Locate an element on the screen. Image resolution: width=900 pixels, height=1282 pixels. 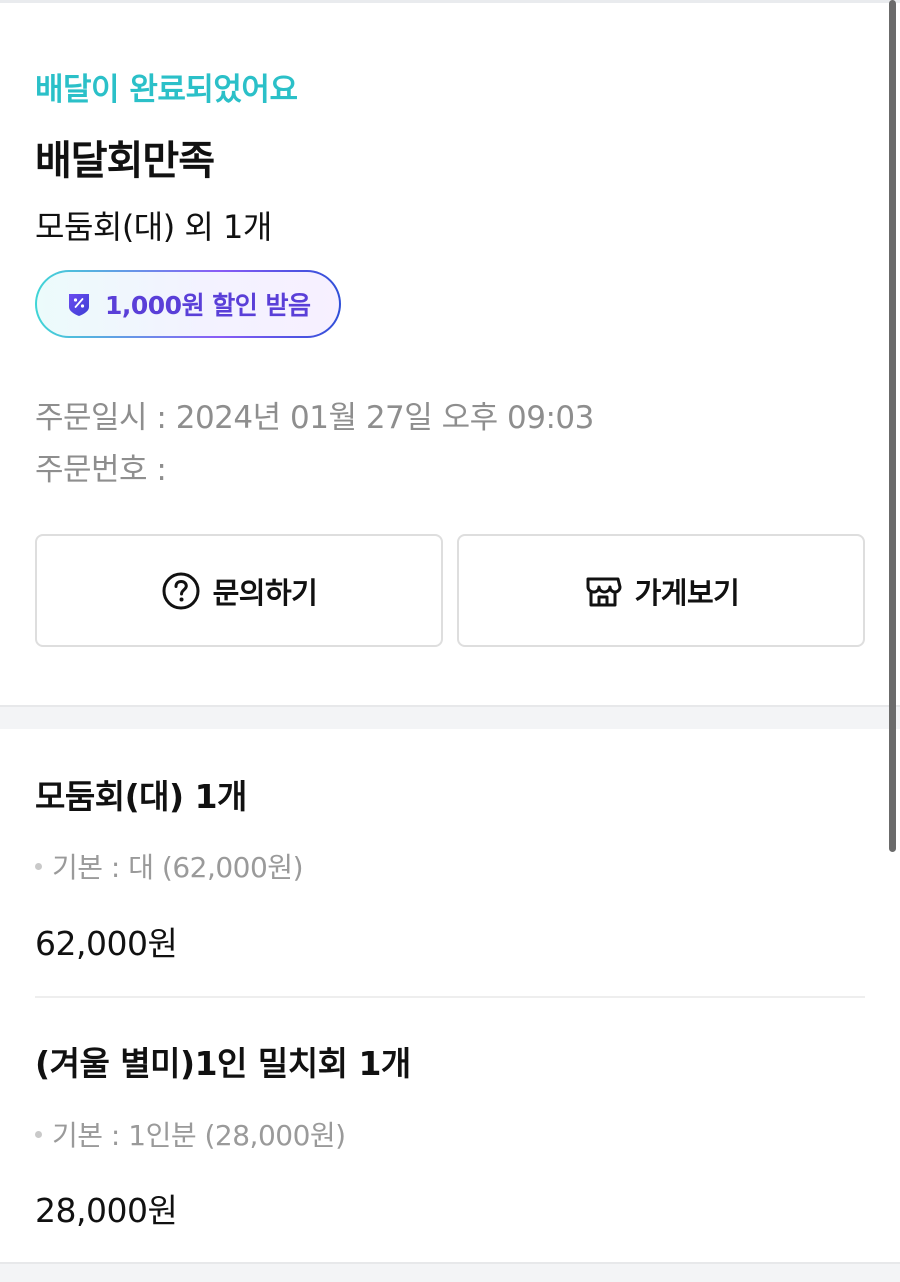
inquiry-button: 문의하기 is located at coordinates (239, 590).